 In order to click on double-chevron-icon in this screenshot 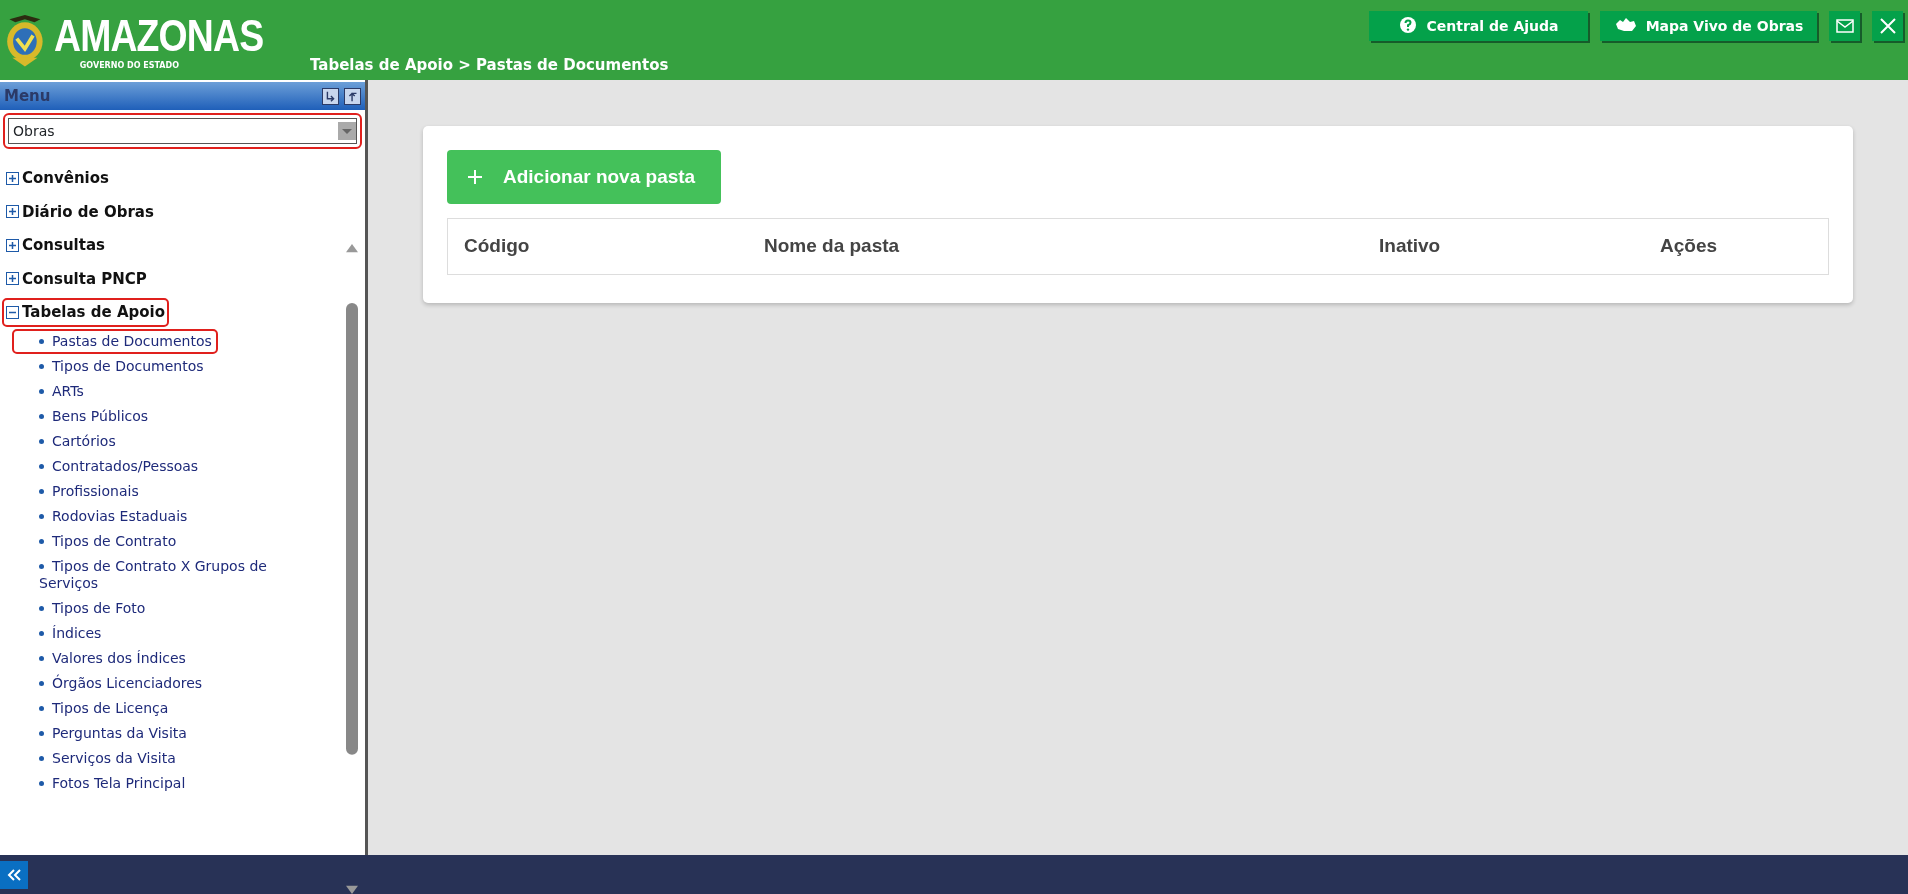, I will do `click(14, 874)`.